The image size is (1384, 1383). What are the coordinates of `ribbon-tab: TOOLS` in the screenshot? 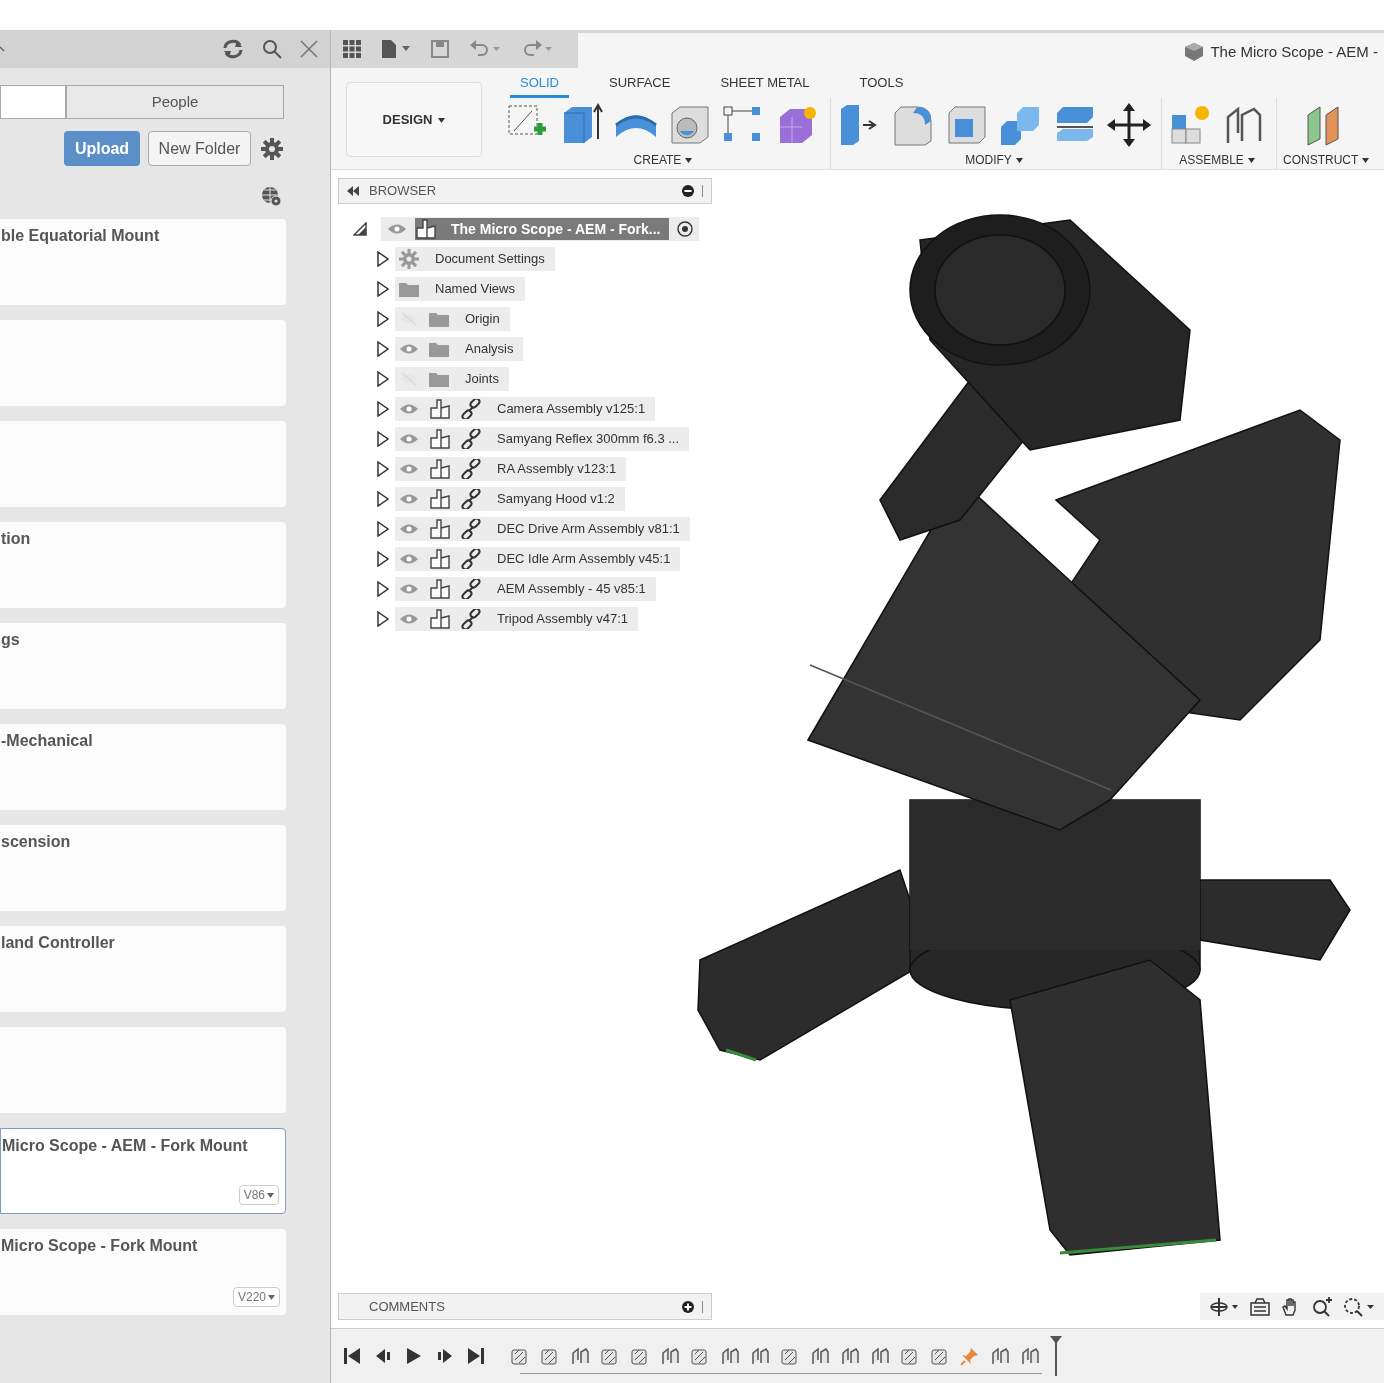 It's located at (881, 85).